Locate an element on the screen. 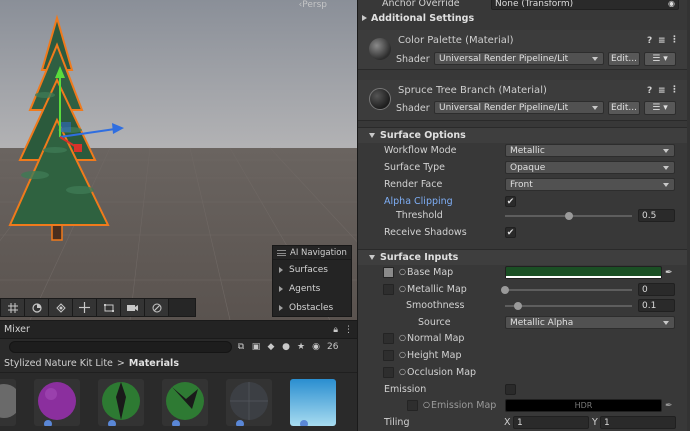 Image resolution: width=690 pixels, height=431 pixels. dropdown-value: Front is located at coordinates (521, 184).